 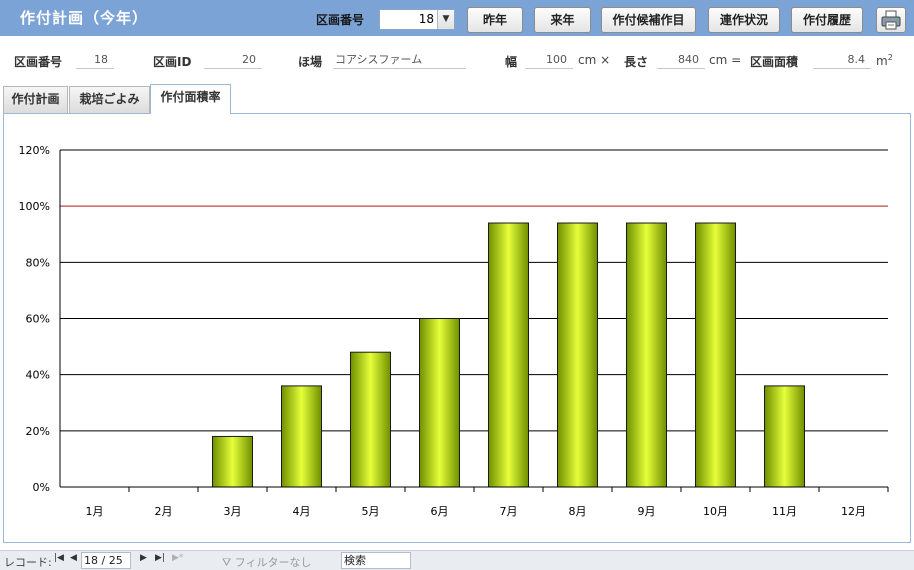 What do you see at coordinates (890, 57) in the screenshot?
I see `area-unit-superscript: 2` at bounding box center [890, 57].